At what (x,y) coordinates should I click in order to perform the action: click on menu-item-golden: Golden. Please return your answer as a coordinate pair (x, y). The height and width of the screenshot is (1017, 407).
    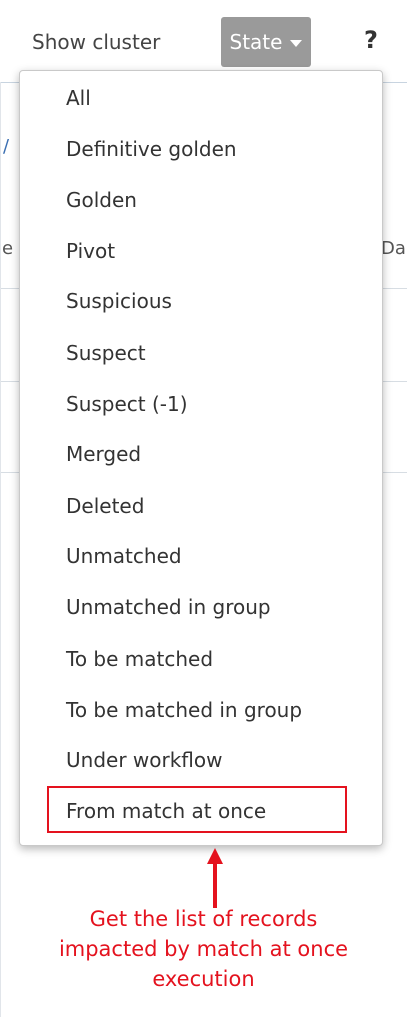
    Looking at the image, I should click on (101, 200).